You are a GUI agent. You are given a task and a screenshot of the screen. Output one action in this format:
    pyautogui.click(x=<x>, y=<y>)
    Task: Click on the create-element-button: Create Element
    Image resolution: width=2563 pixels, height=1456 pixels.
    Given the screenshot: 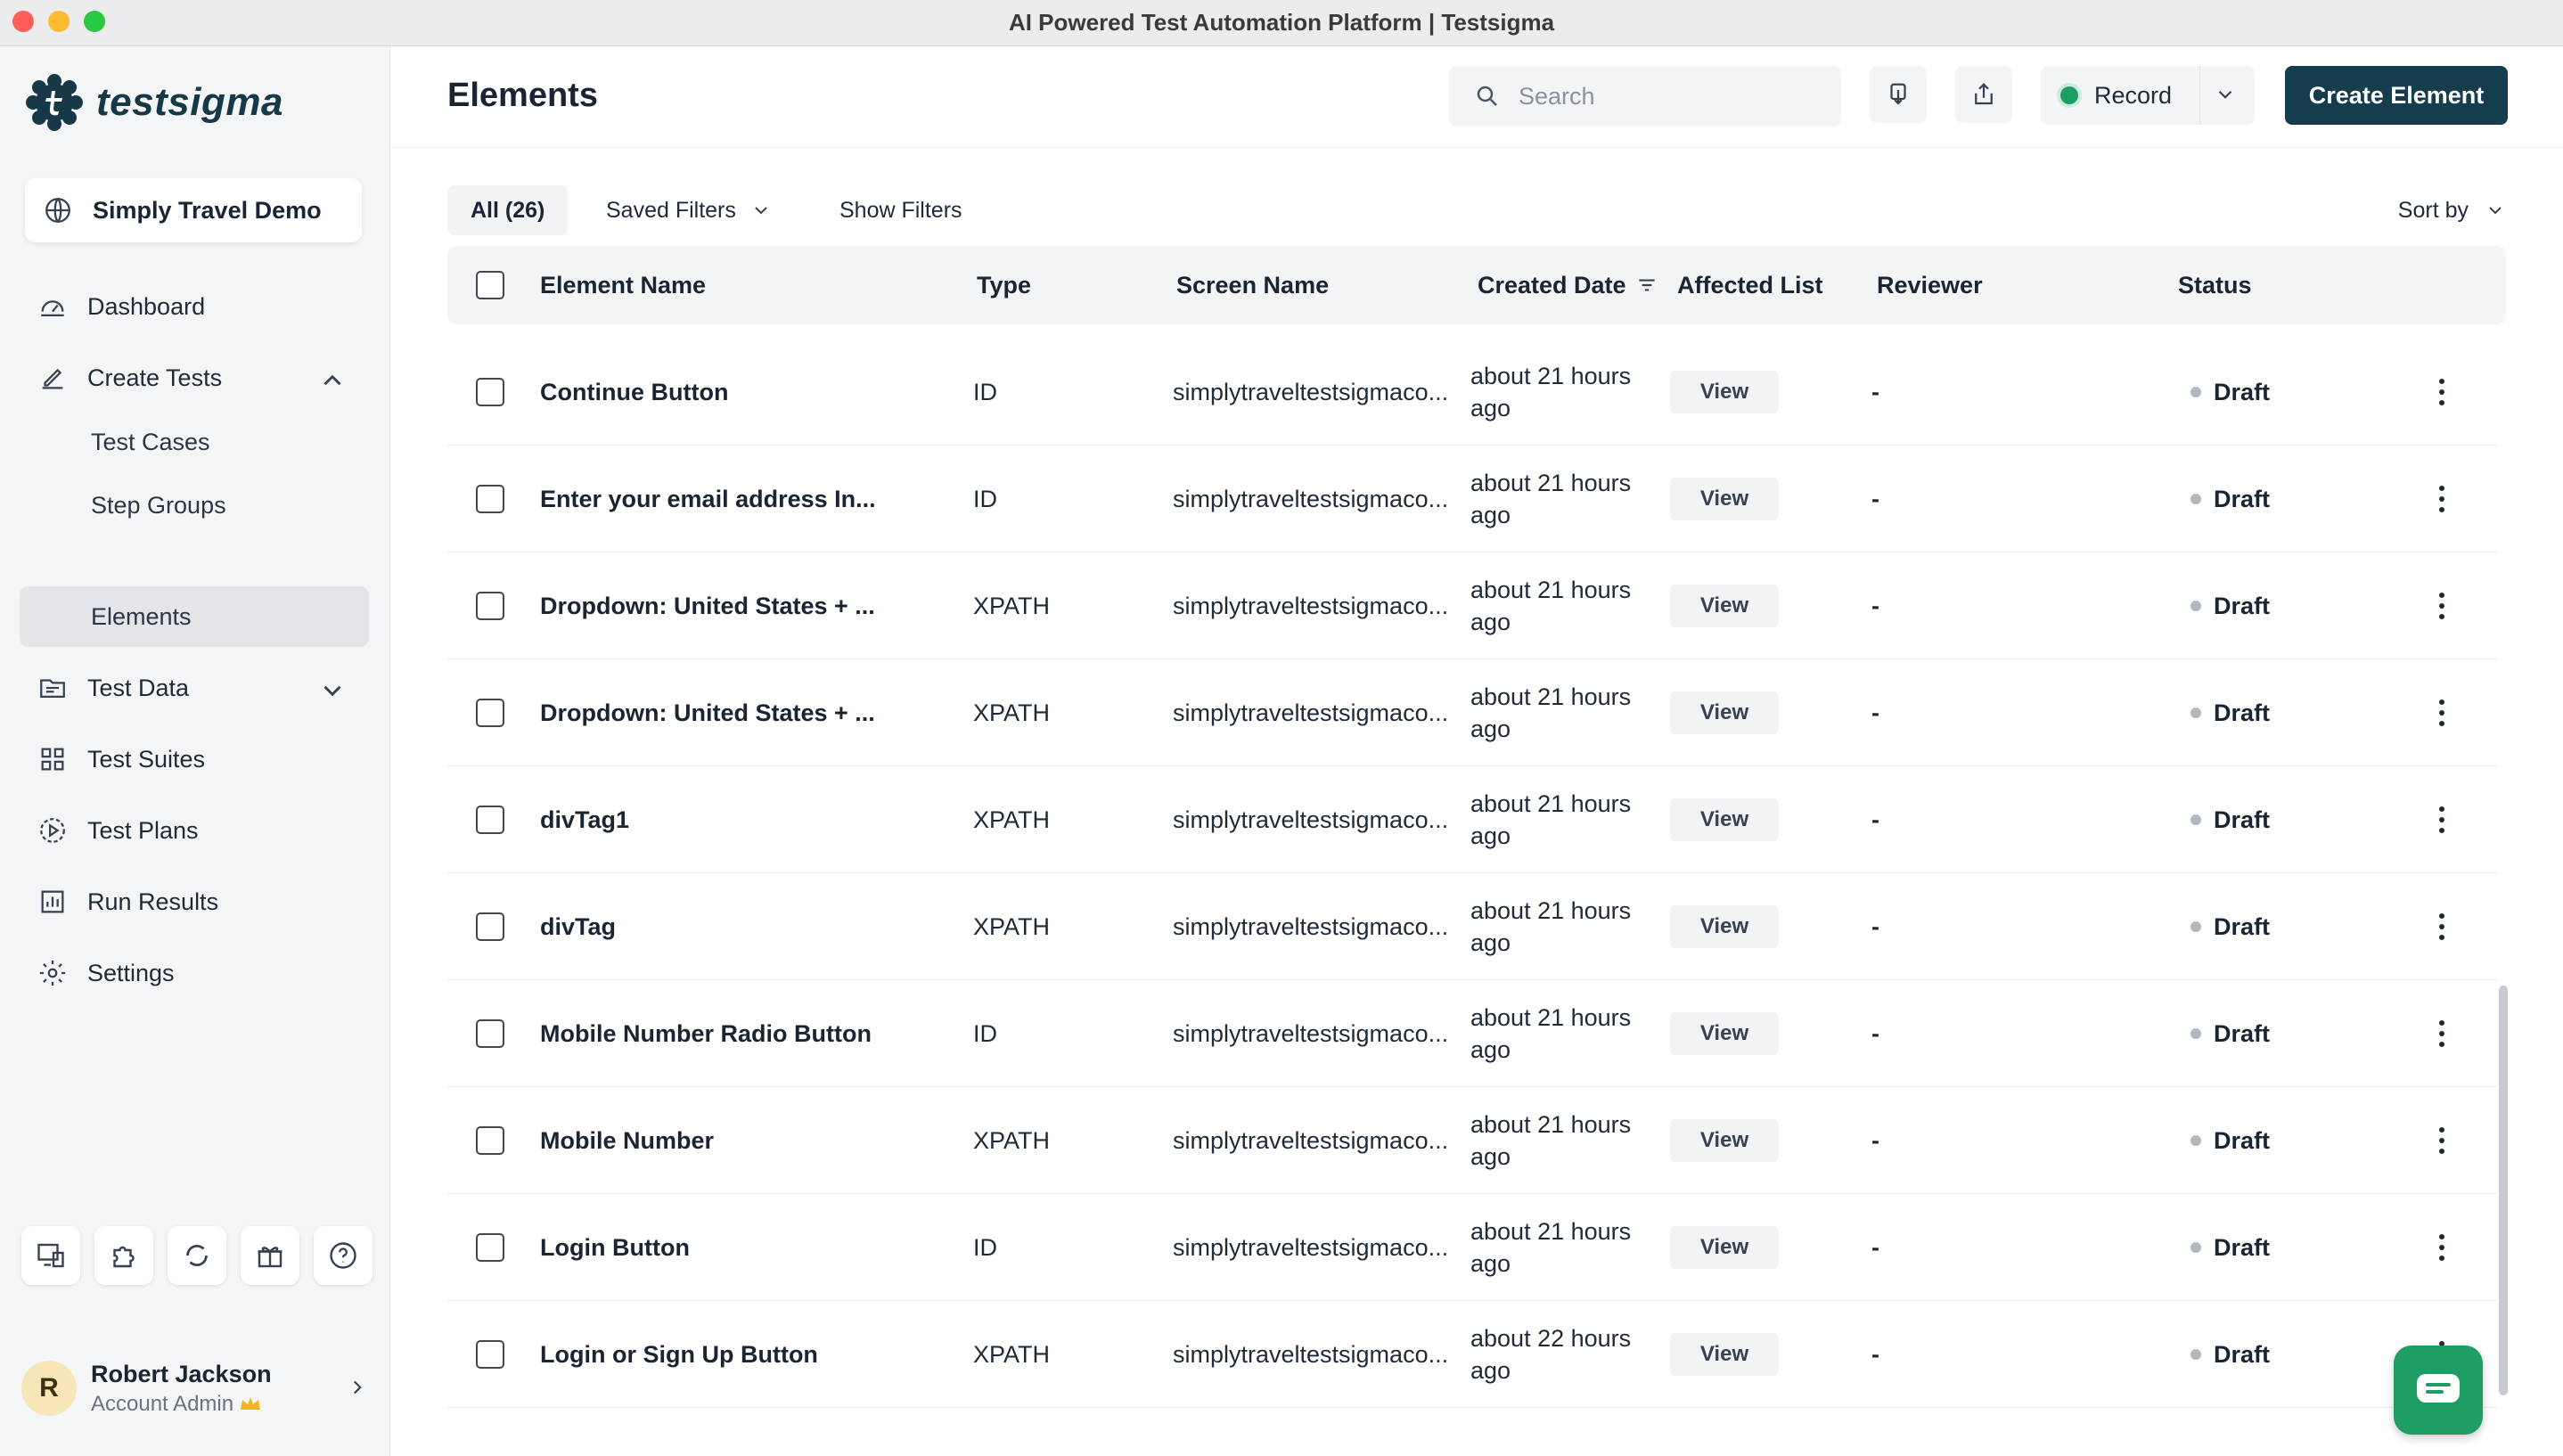 What is the action you would take?
    pyautogui.click(x=2396, y=95)
    